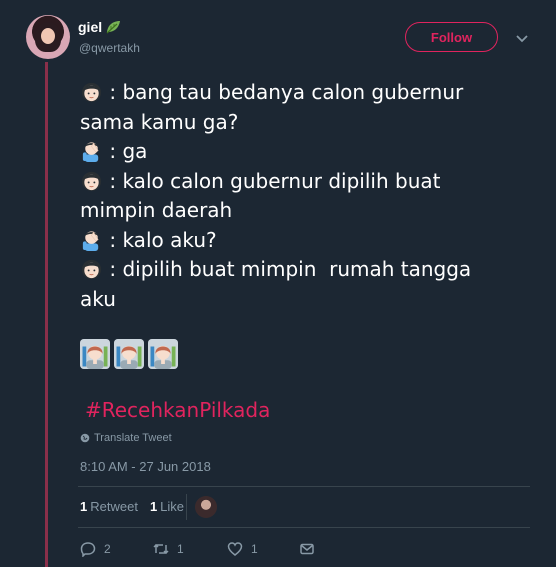 The height and width of the screenshot is (567, 556). I want to click on avatar, so click(48, 37).